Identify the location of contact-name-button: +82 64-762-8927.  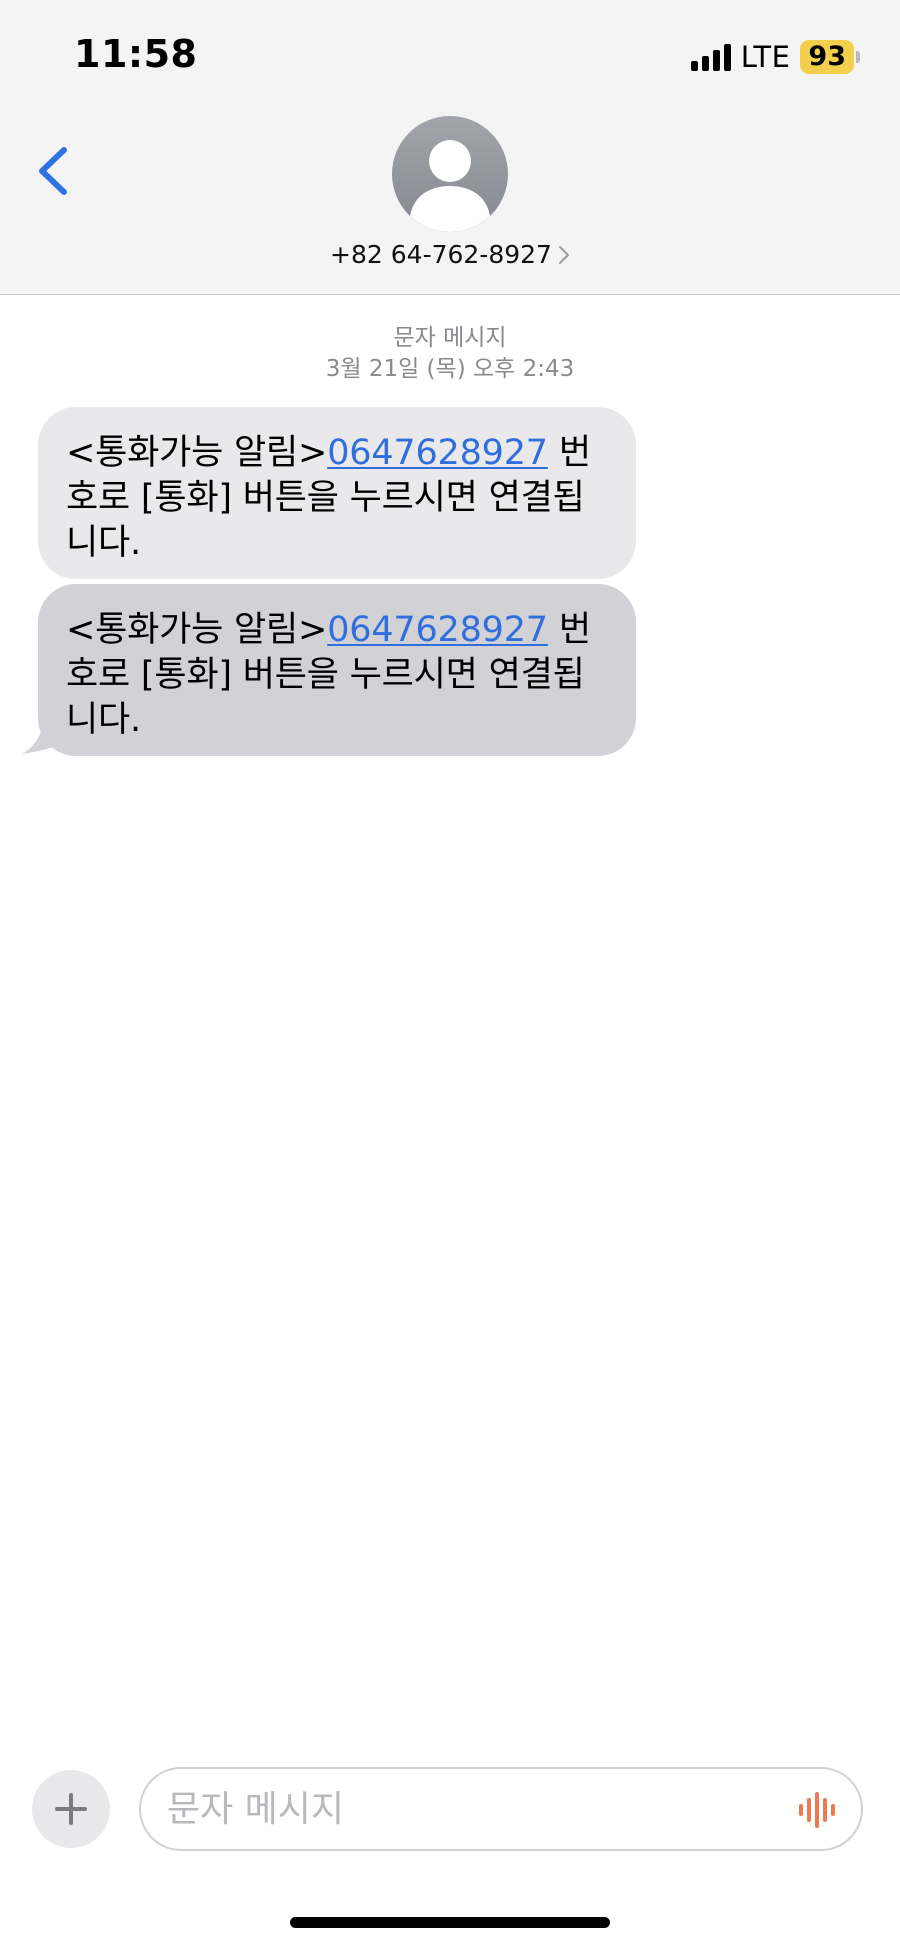
(450, 255).